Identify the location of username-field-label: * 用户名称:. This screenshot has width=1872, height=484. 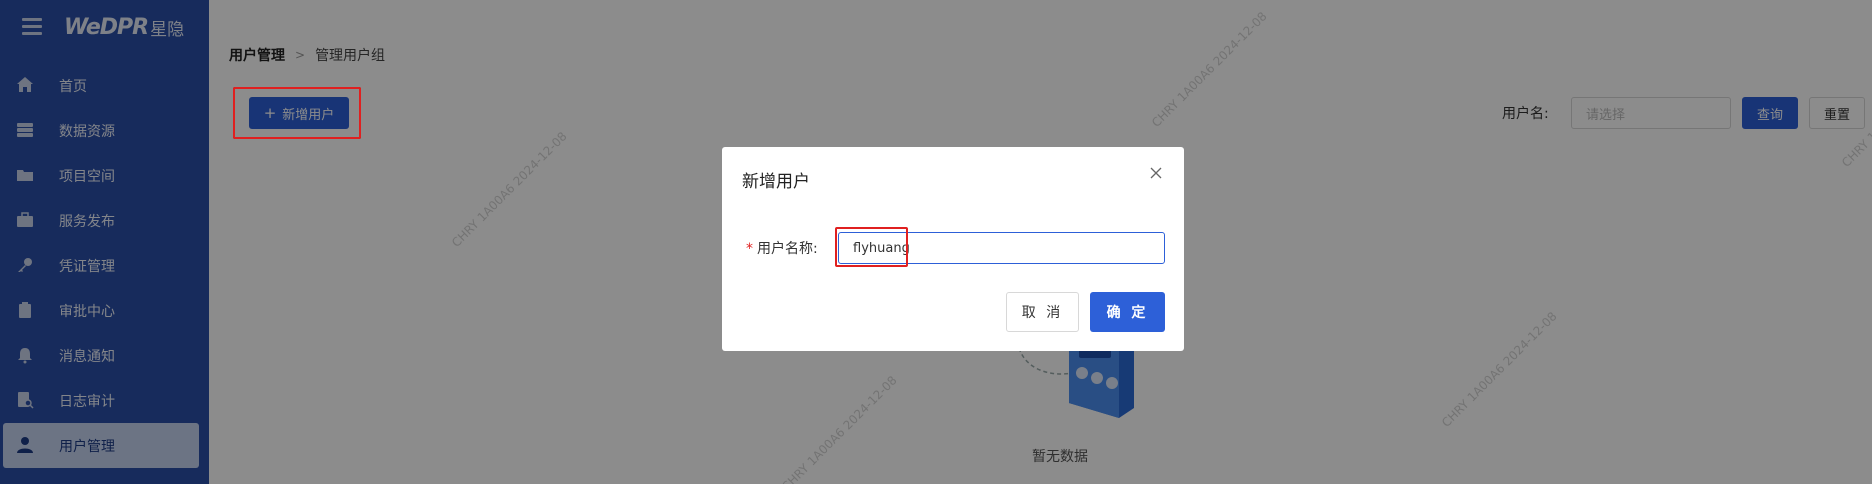
(782, 248).